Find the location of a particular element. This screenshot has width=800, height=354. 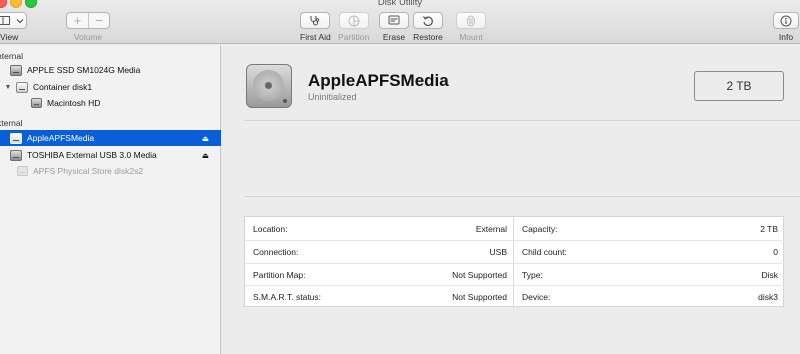

info-row-type: Type: Disk is located at coordinates (649, 274).